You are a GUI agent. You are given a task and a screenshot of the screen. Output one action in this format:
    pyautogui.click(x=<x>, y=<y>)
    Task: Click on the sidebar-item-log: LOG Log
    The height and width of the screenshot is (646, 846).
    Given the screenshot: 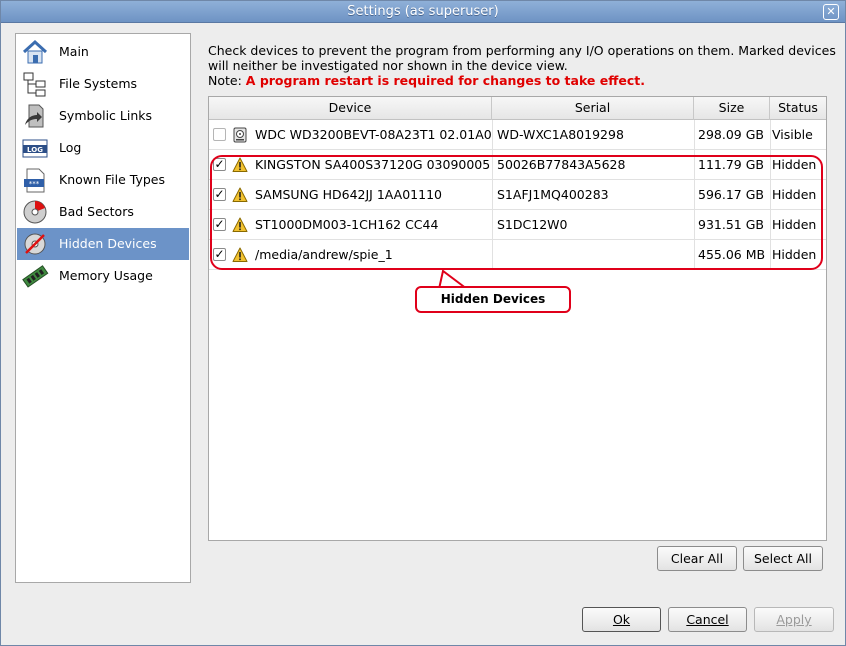 What is the action you would take?
    pyautogui.click(x=103, y=148)
    